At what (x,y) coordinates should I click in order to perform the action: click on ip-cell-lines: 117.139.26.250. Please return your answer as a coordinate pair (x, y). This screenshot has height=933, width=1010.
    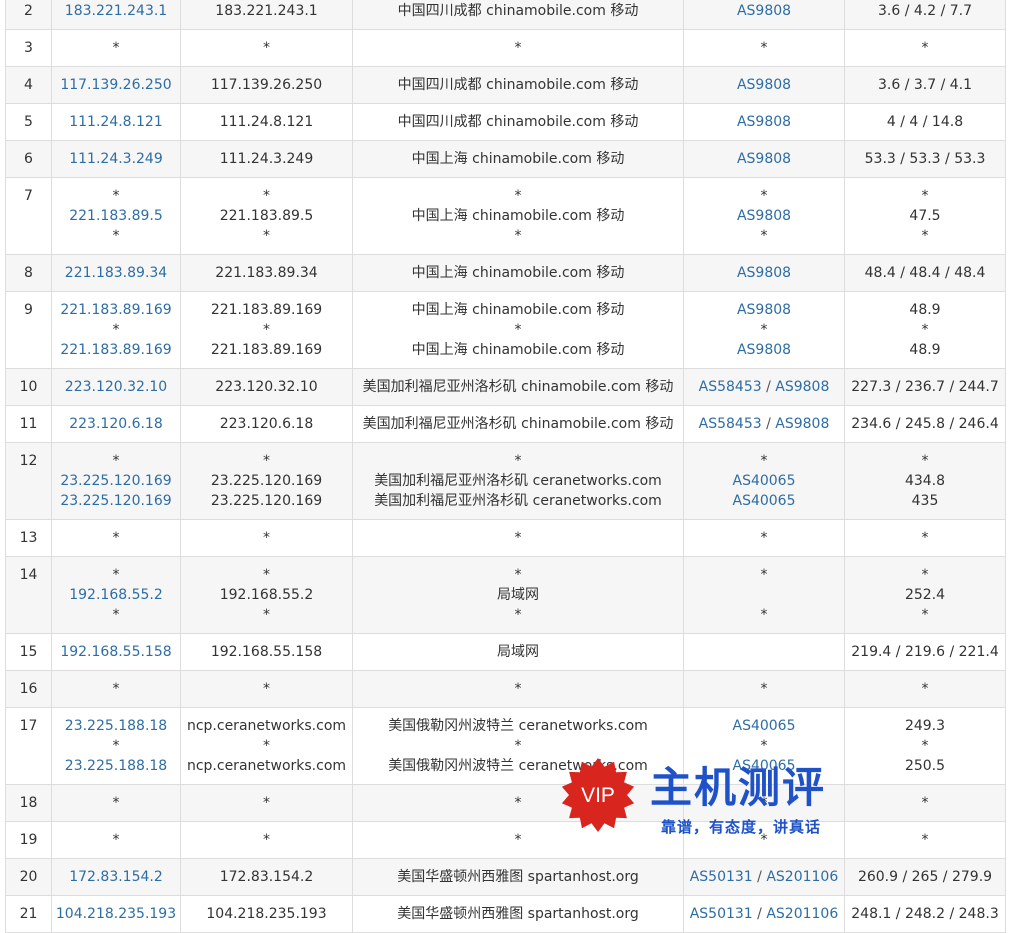
    Looking at the image, I should click on (116, 82).